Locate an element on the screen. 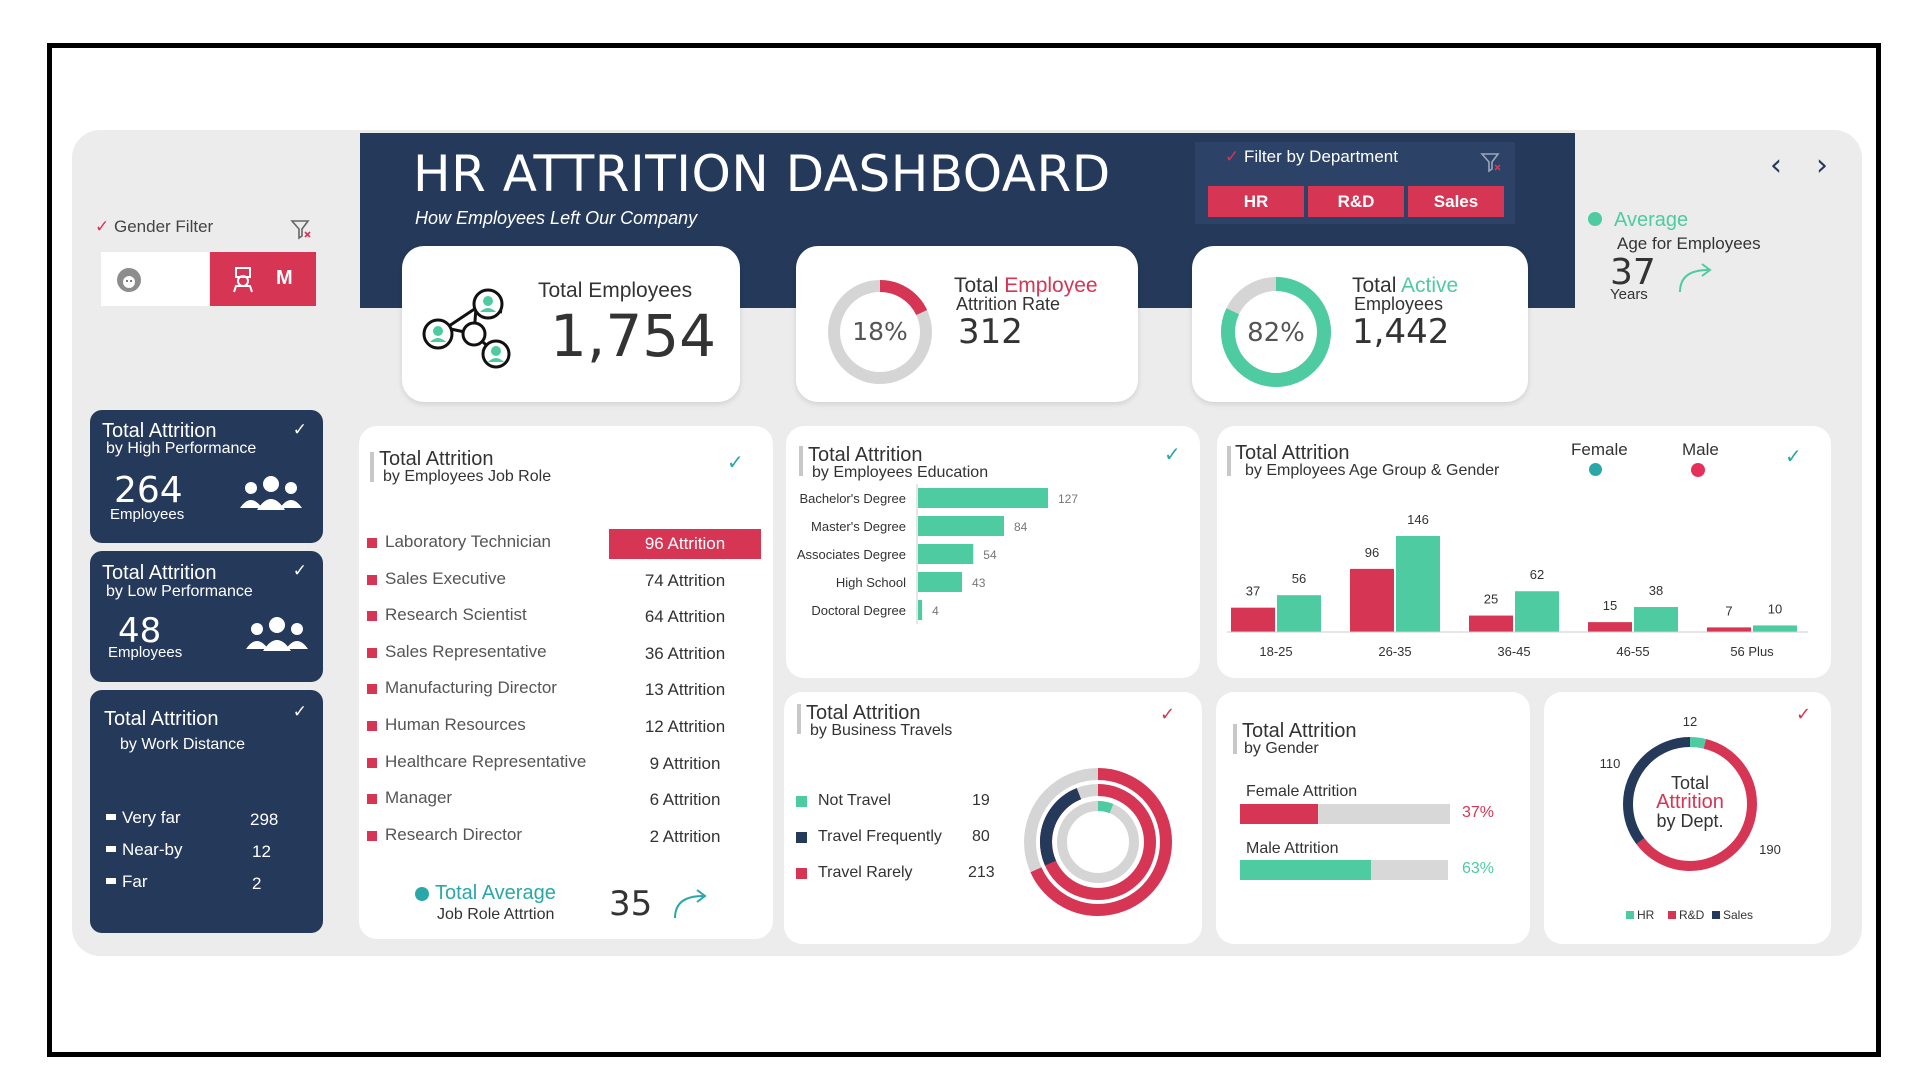  job-role-average-value: 35 is located at coordinates (631, 904).